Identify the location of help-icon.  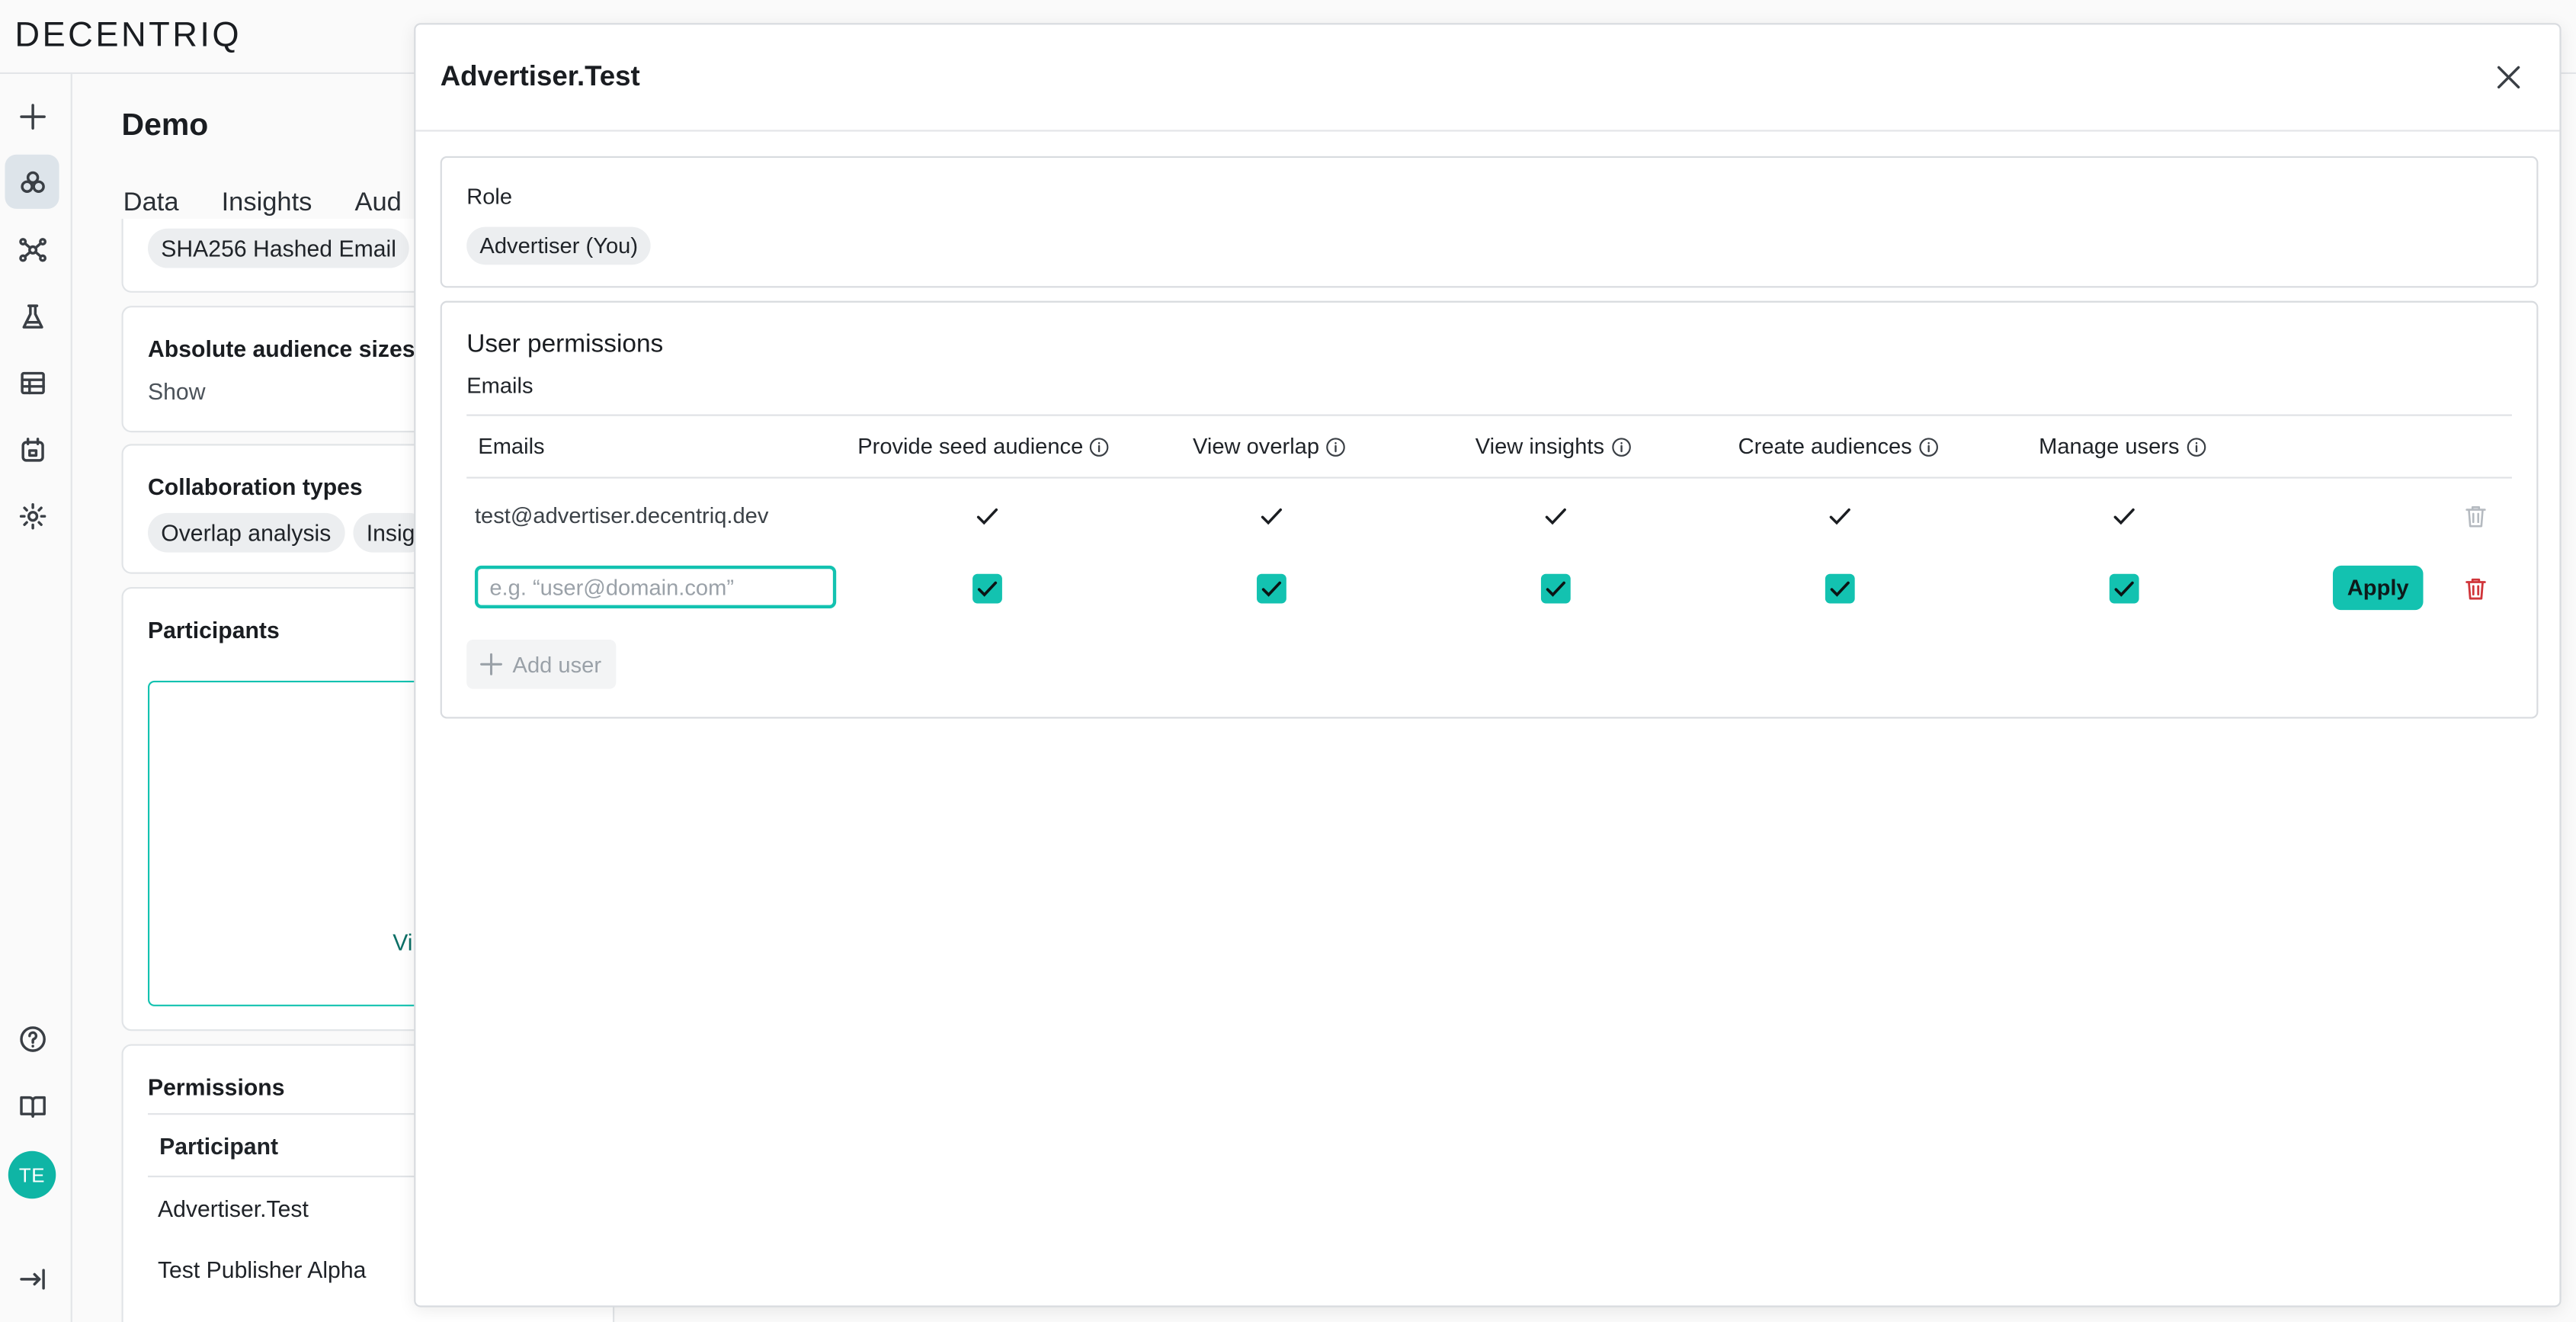
(32, 1038).